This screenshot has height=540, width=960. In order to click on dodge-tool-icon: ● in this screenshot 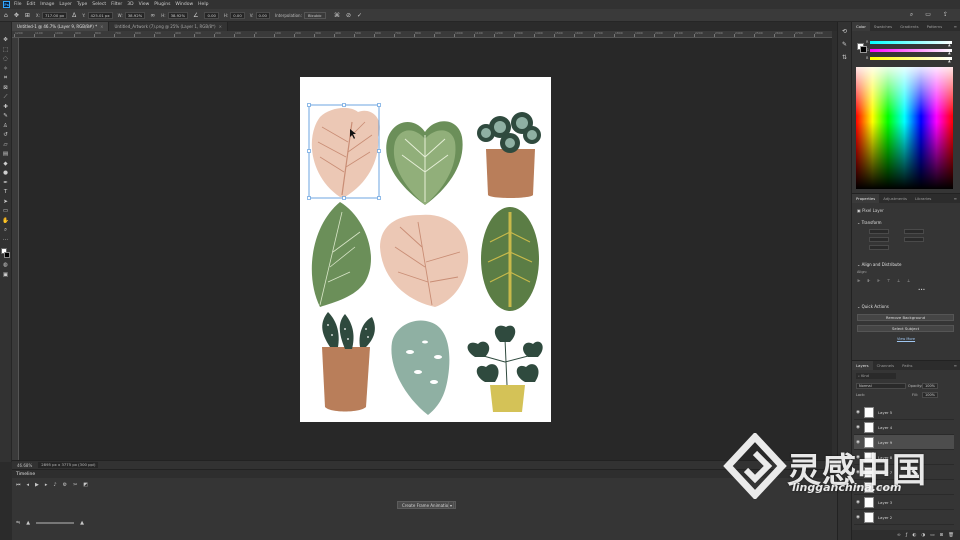, I will do `click(5, 173)`.